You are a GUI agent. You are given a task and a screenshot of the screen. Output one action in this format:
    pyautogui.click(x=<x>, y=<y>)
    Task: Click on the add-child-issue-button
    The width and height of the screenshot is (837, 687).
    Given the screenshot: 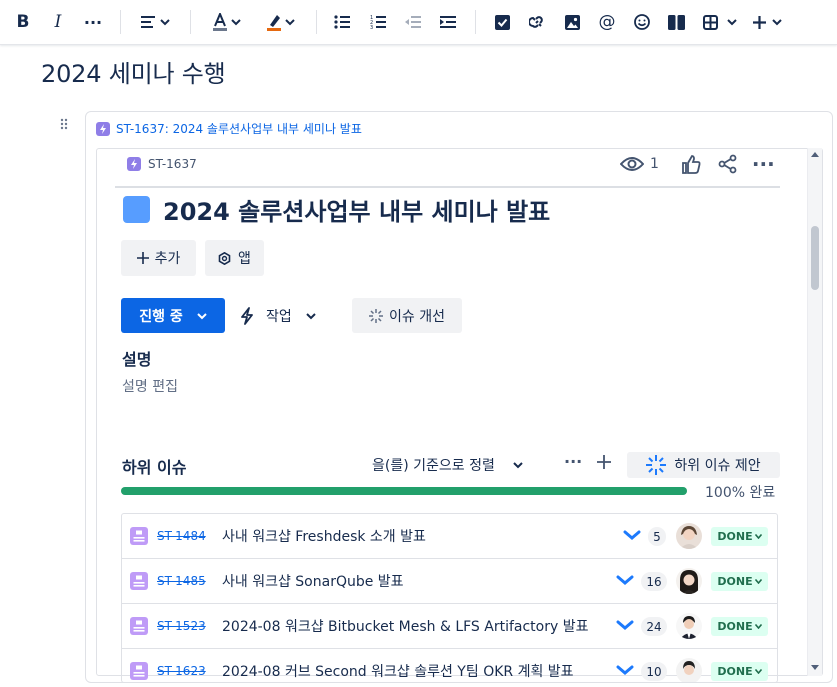 What is the action you would take?
    pyautogui.click(x=604, y=463)
    